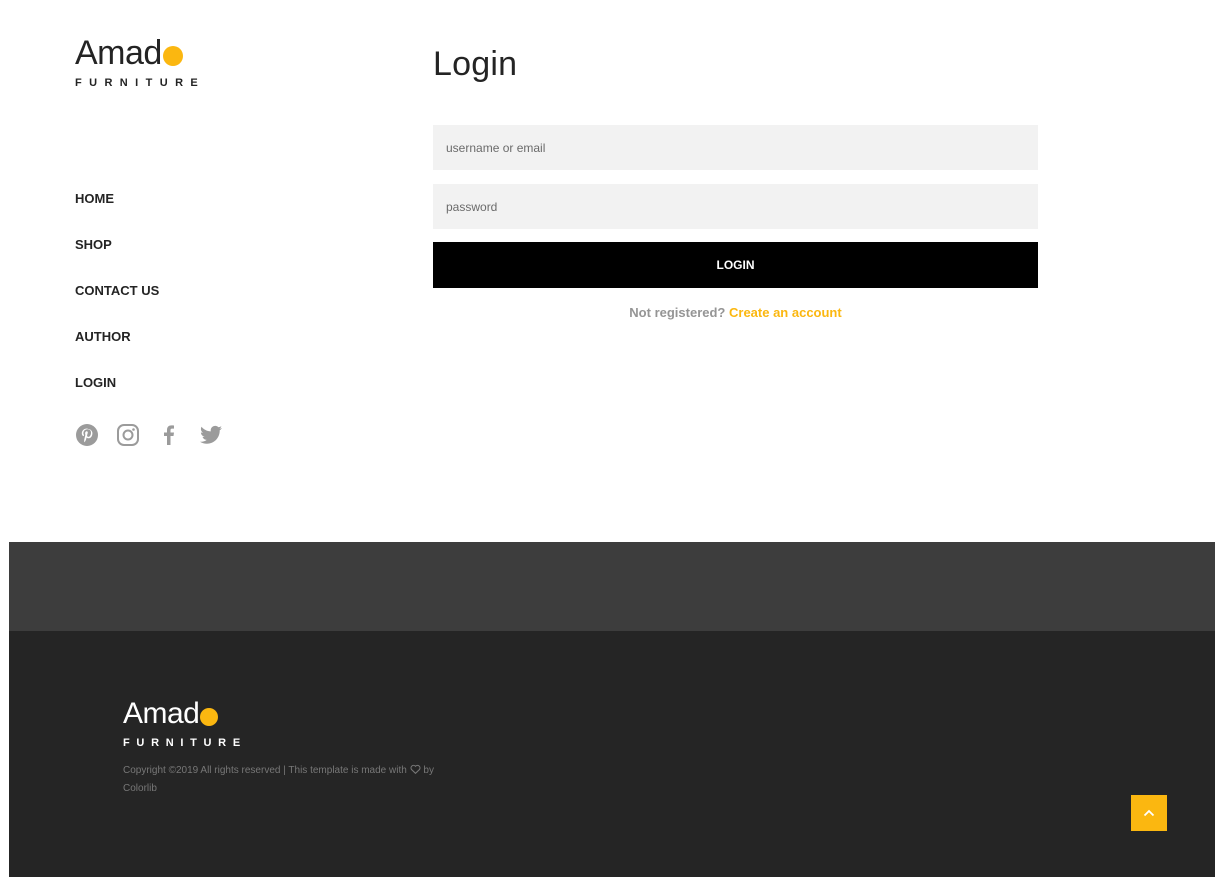  Describe the element at coordinates (140, 83) in the screenshot. I see `logo-tagline: FURNITURE` at that location.